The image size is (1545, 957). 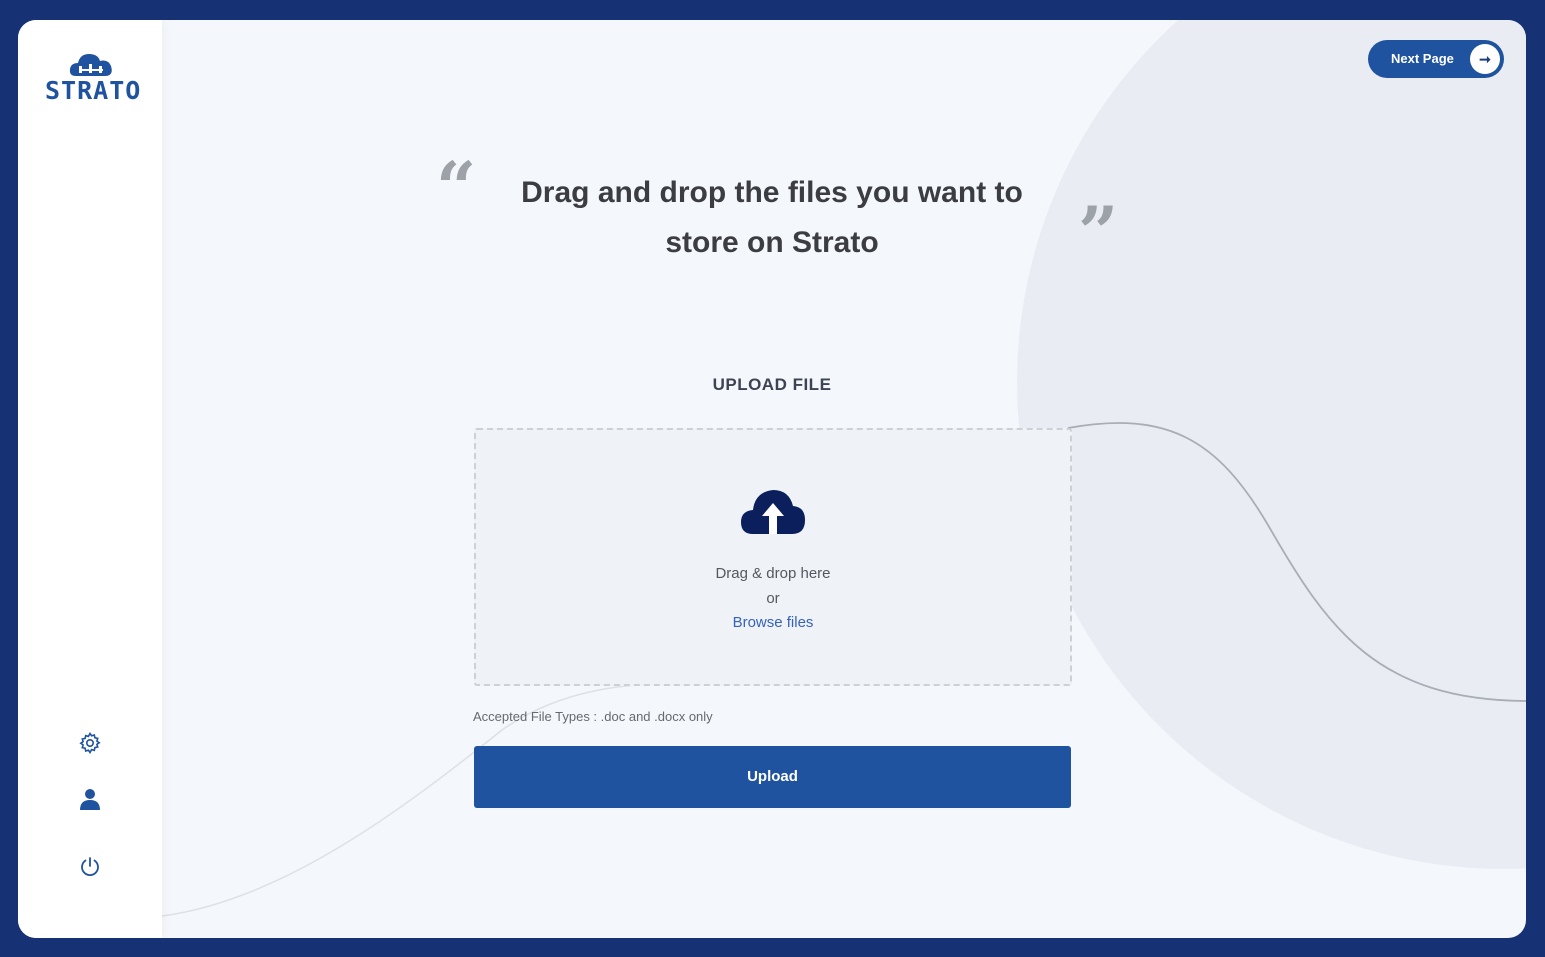 What do you see at coordinates (772, 777) in the screenshot?
I see `upload-button: Upload` at bounding box center [772, 777].